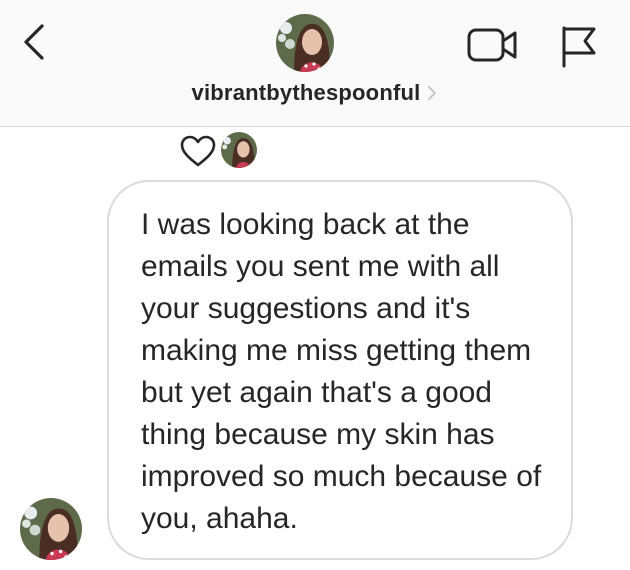 This screenshot has width=630, height=570. I want to click on heart-outline-icon, so click(198, 151).